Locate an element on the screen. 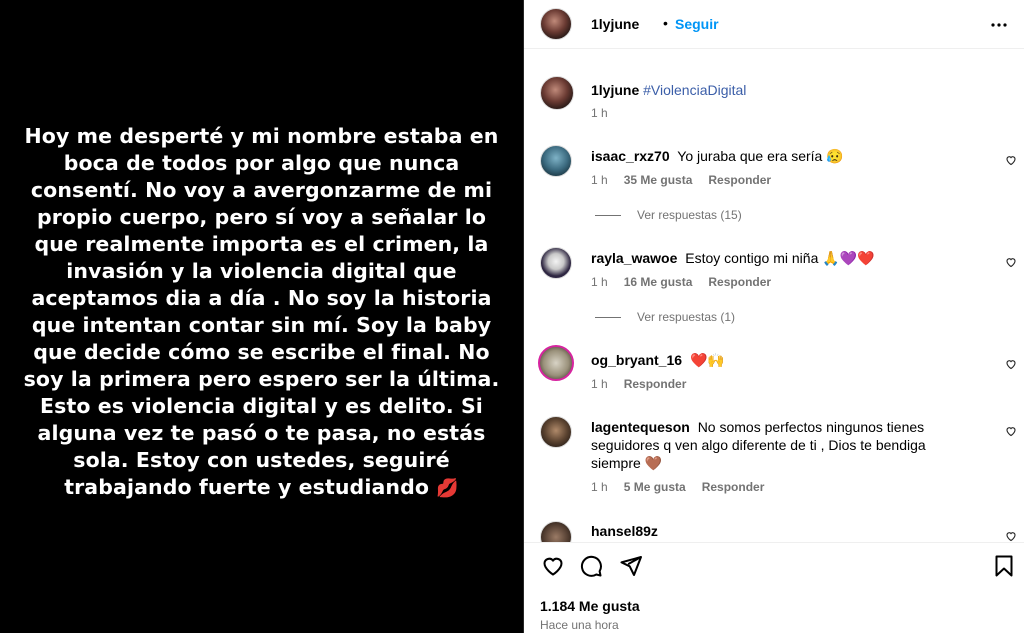 The height and width of the screenshot is (633, 1024). caption-username: 1lyjune is located at coordinates (615, 90).